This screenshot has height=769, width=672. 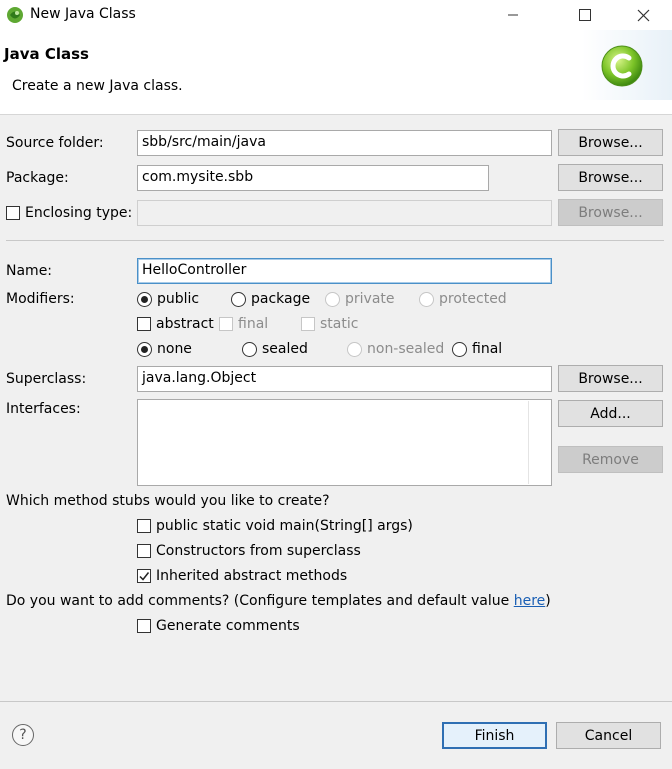 I want to click on separator, so click(x=335, y=240).